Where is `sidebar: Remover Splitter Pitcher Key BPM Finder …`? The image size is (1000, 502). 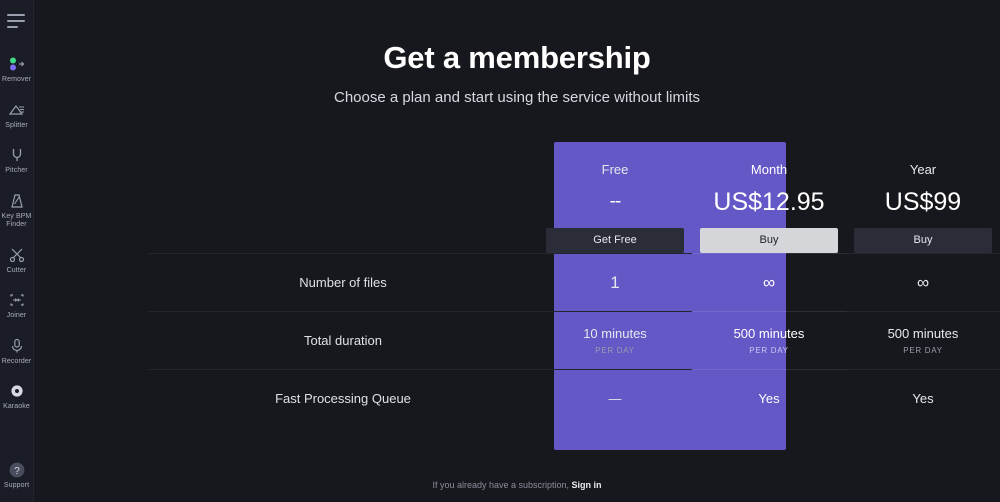 sidebar: Remover Splitter Pitcher Key BPM Finder … is located at coordinates (17, 251).